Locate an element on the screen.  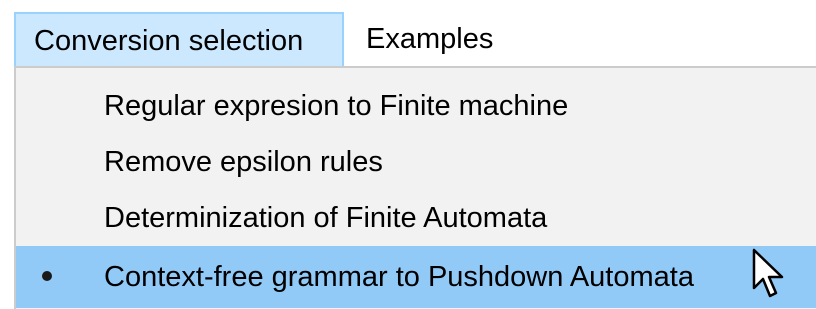
mouse-pointer-icon is located at coordinates (768, 273).